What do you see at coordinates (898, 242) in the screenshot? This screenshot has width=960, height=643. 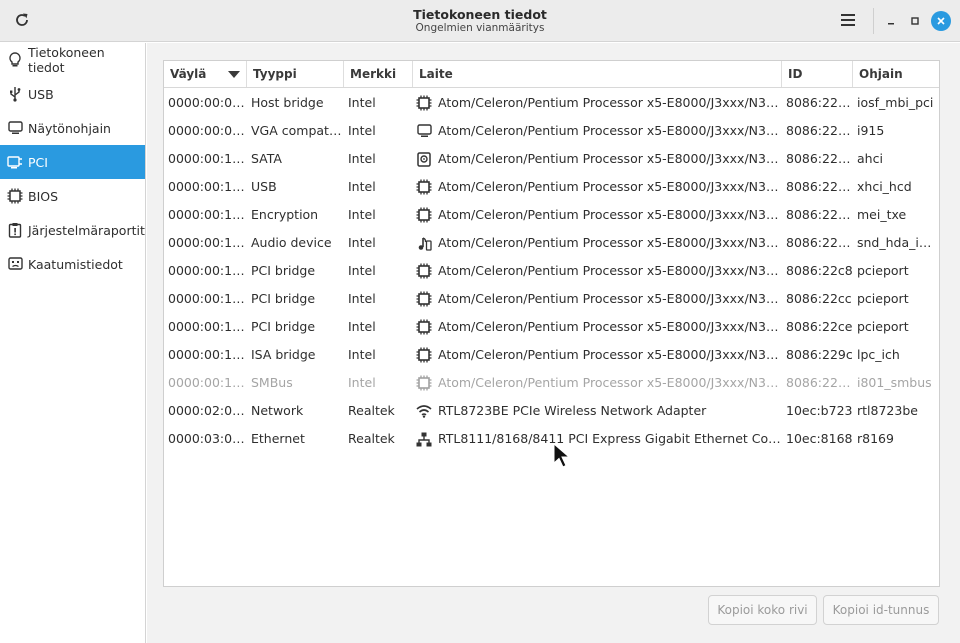 I see `cell-driver: snd_hda_intel` at bounding box center [898, 242].